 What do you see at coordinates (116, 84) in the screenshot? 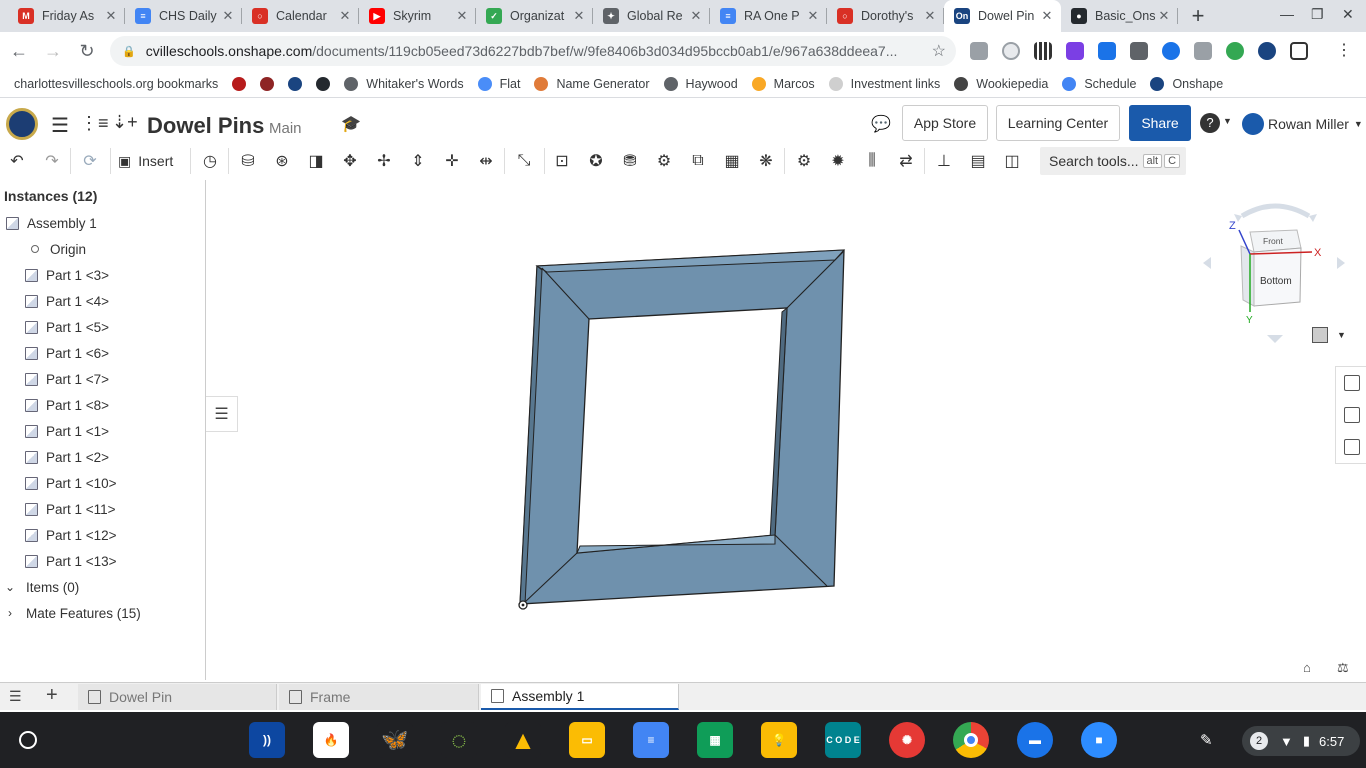
I see `bookmark-item: charlottesvilleschools.org bookmarks` at bounding box center [116, 84].